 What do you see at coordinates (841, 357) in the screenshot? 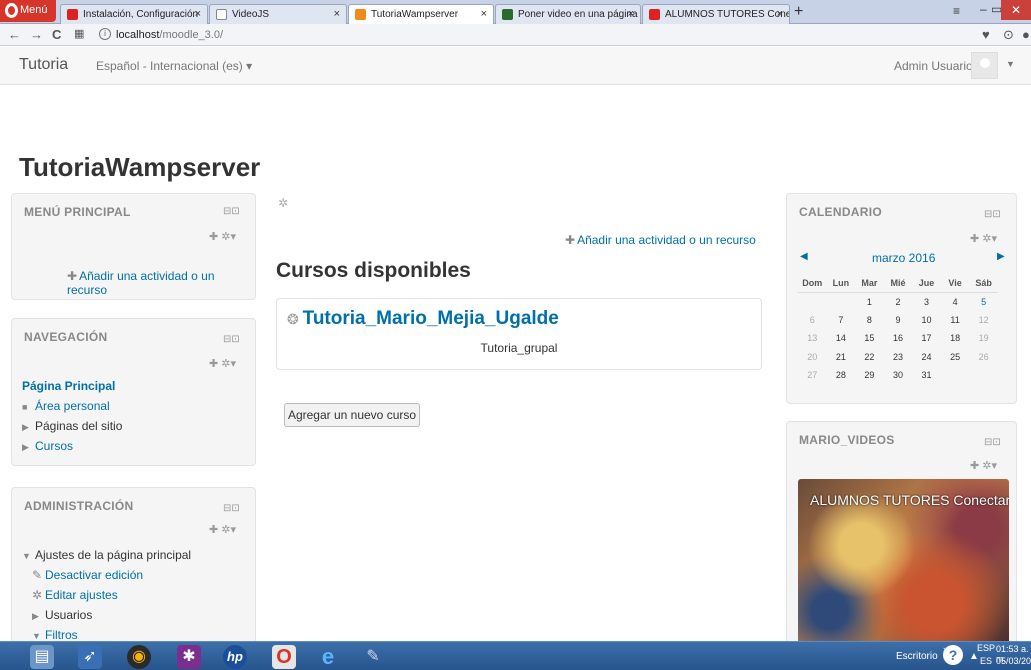
I see `calendar-day: 21` at bounding box center [841, 357].